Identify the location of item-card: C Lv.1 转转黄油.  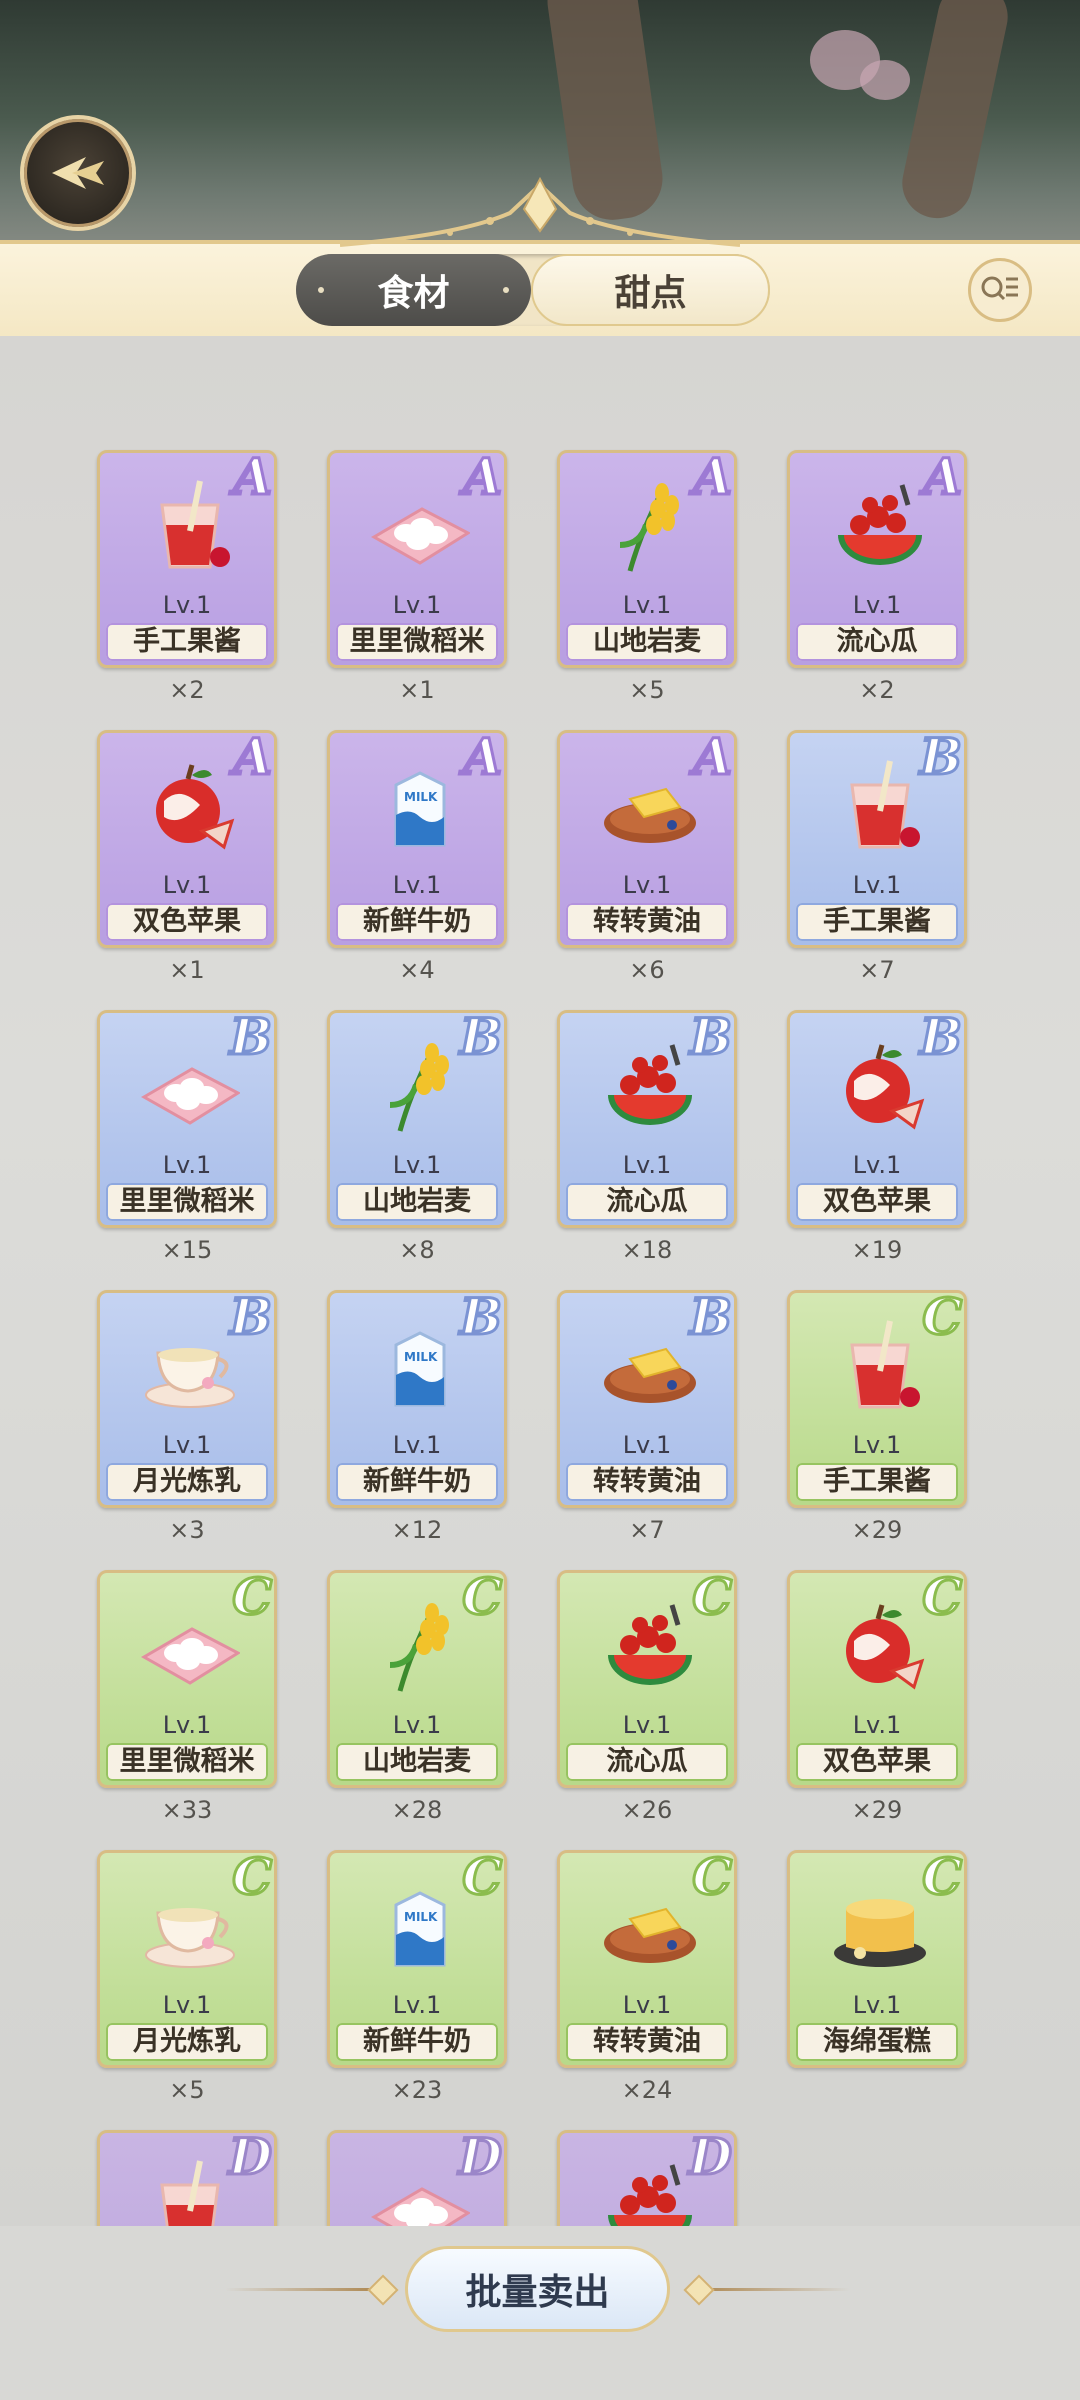
(647, 1959).